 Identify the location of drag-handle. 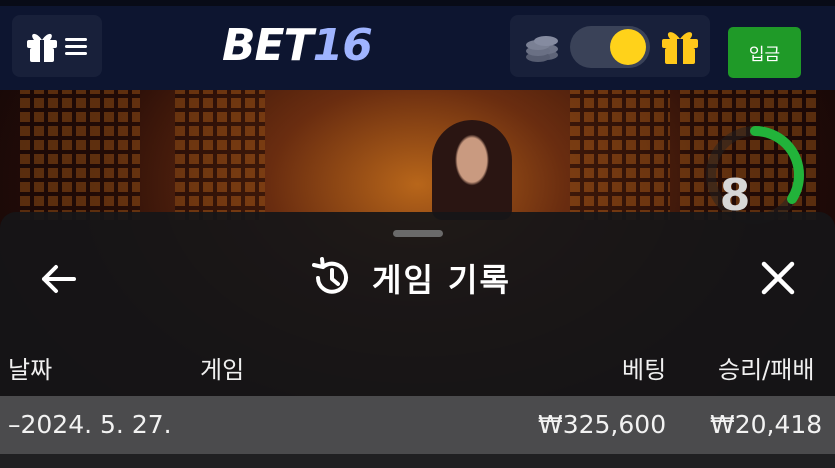
(418, 233).